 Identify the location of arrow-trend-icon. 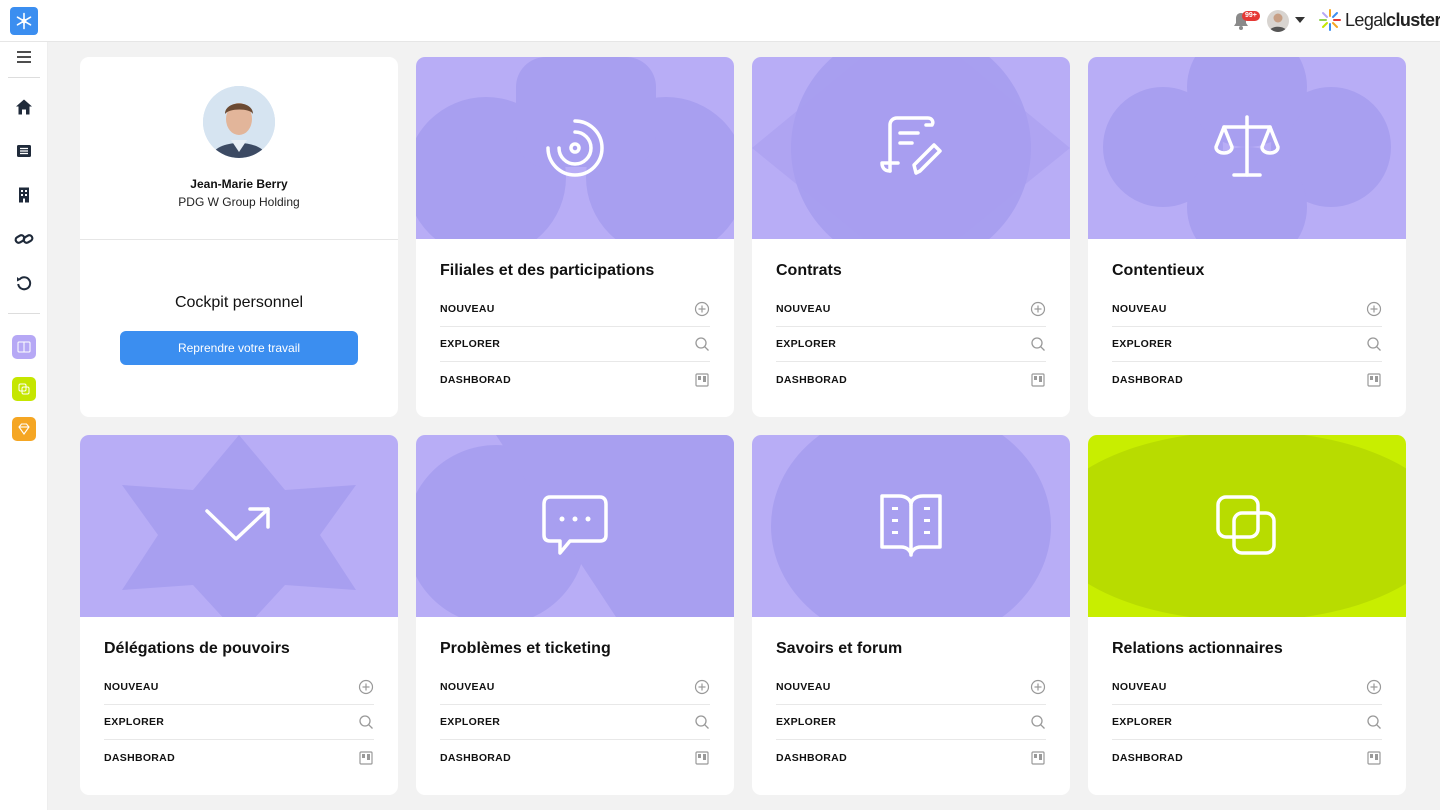
(237, 524).